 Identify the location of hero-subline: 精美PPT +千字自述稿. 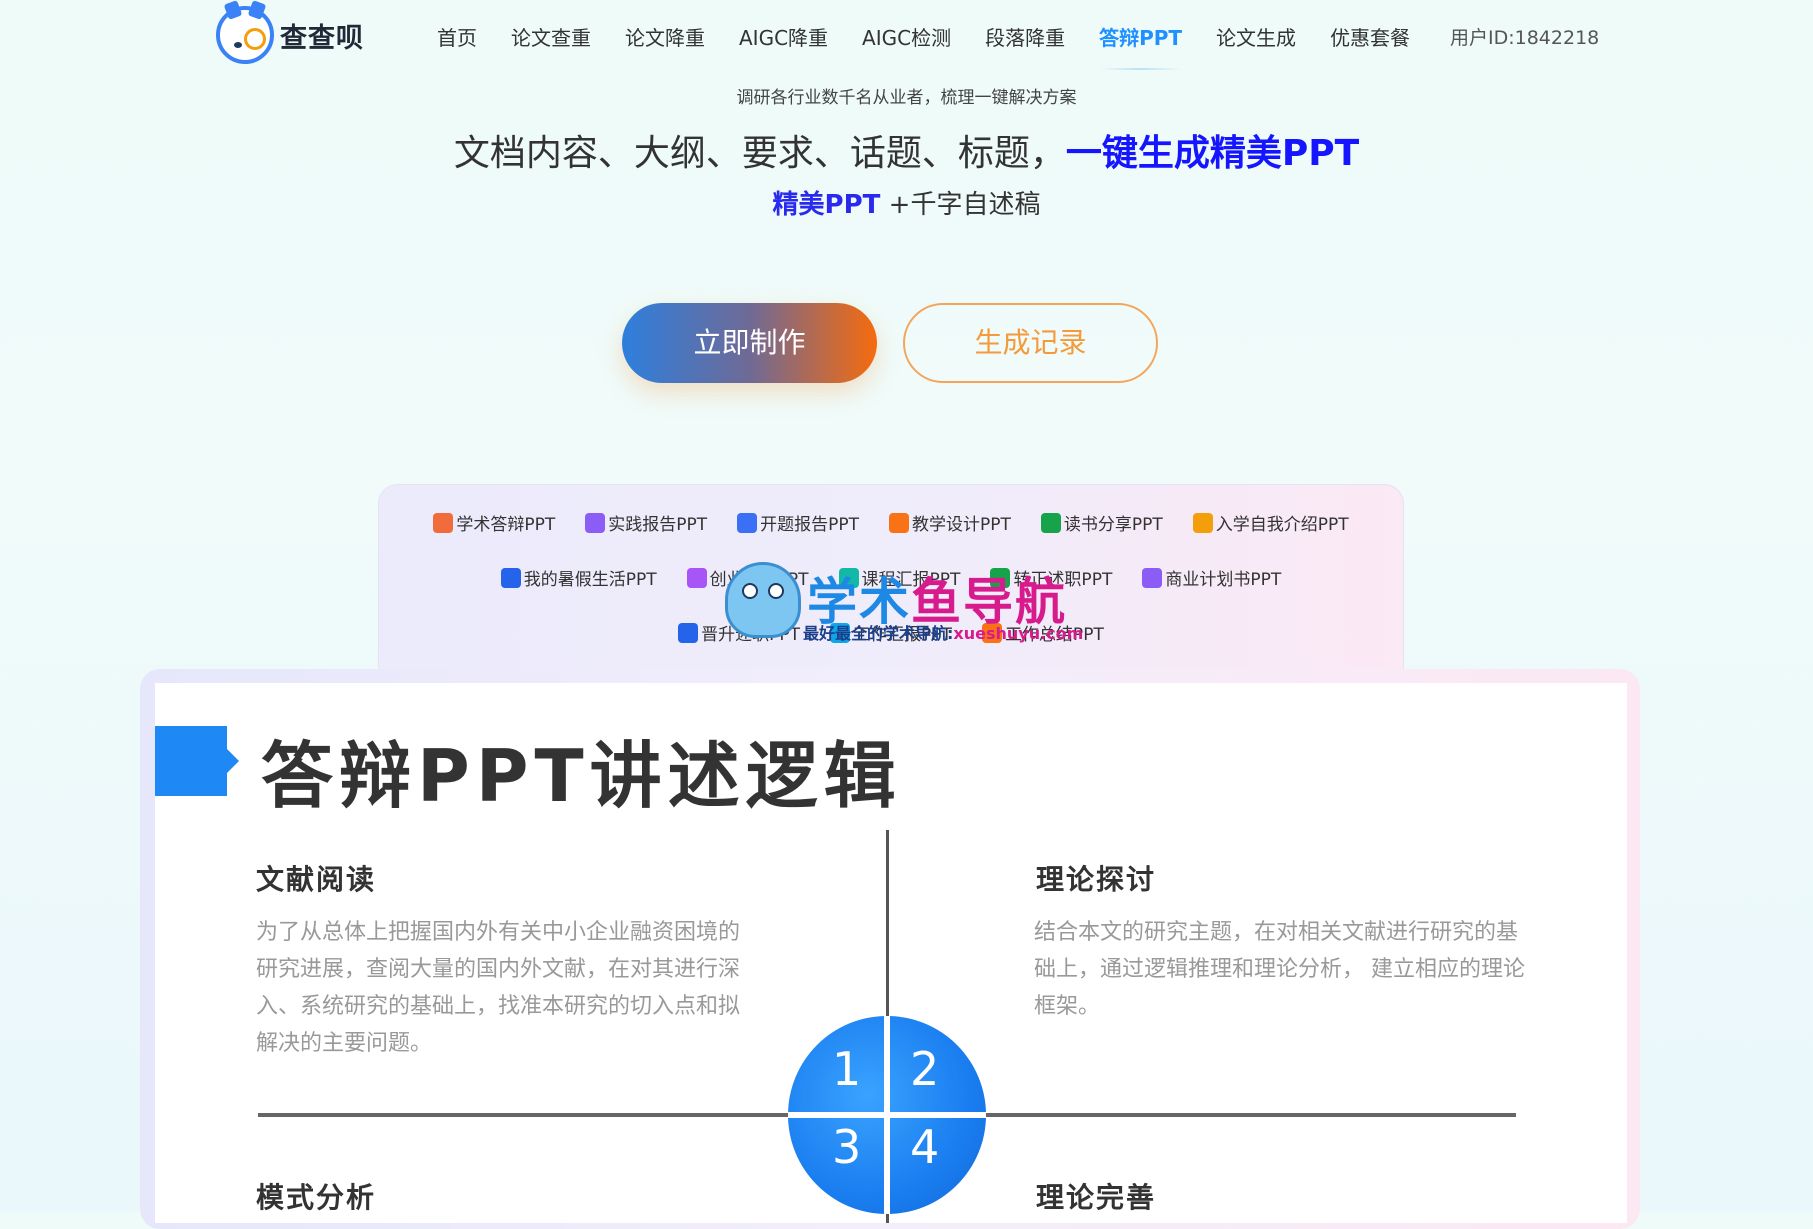
(906, 202).